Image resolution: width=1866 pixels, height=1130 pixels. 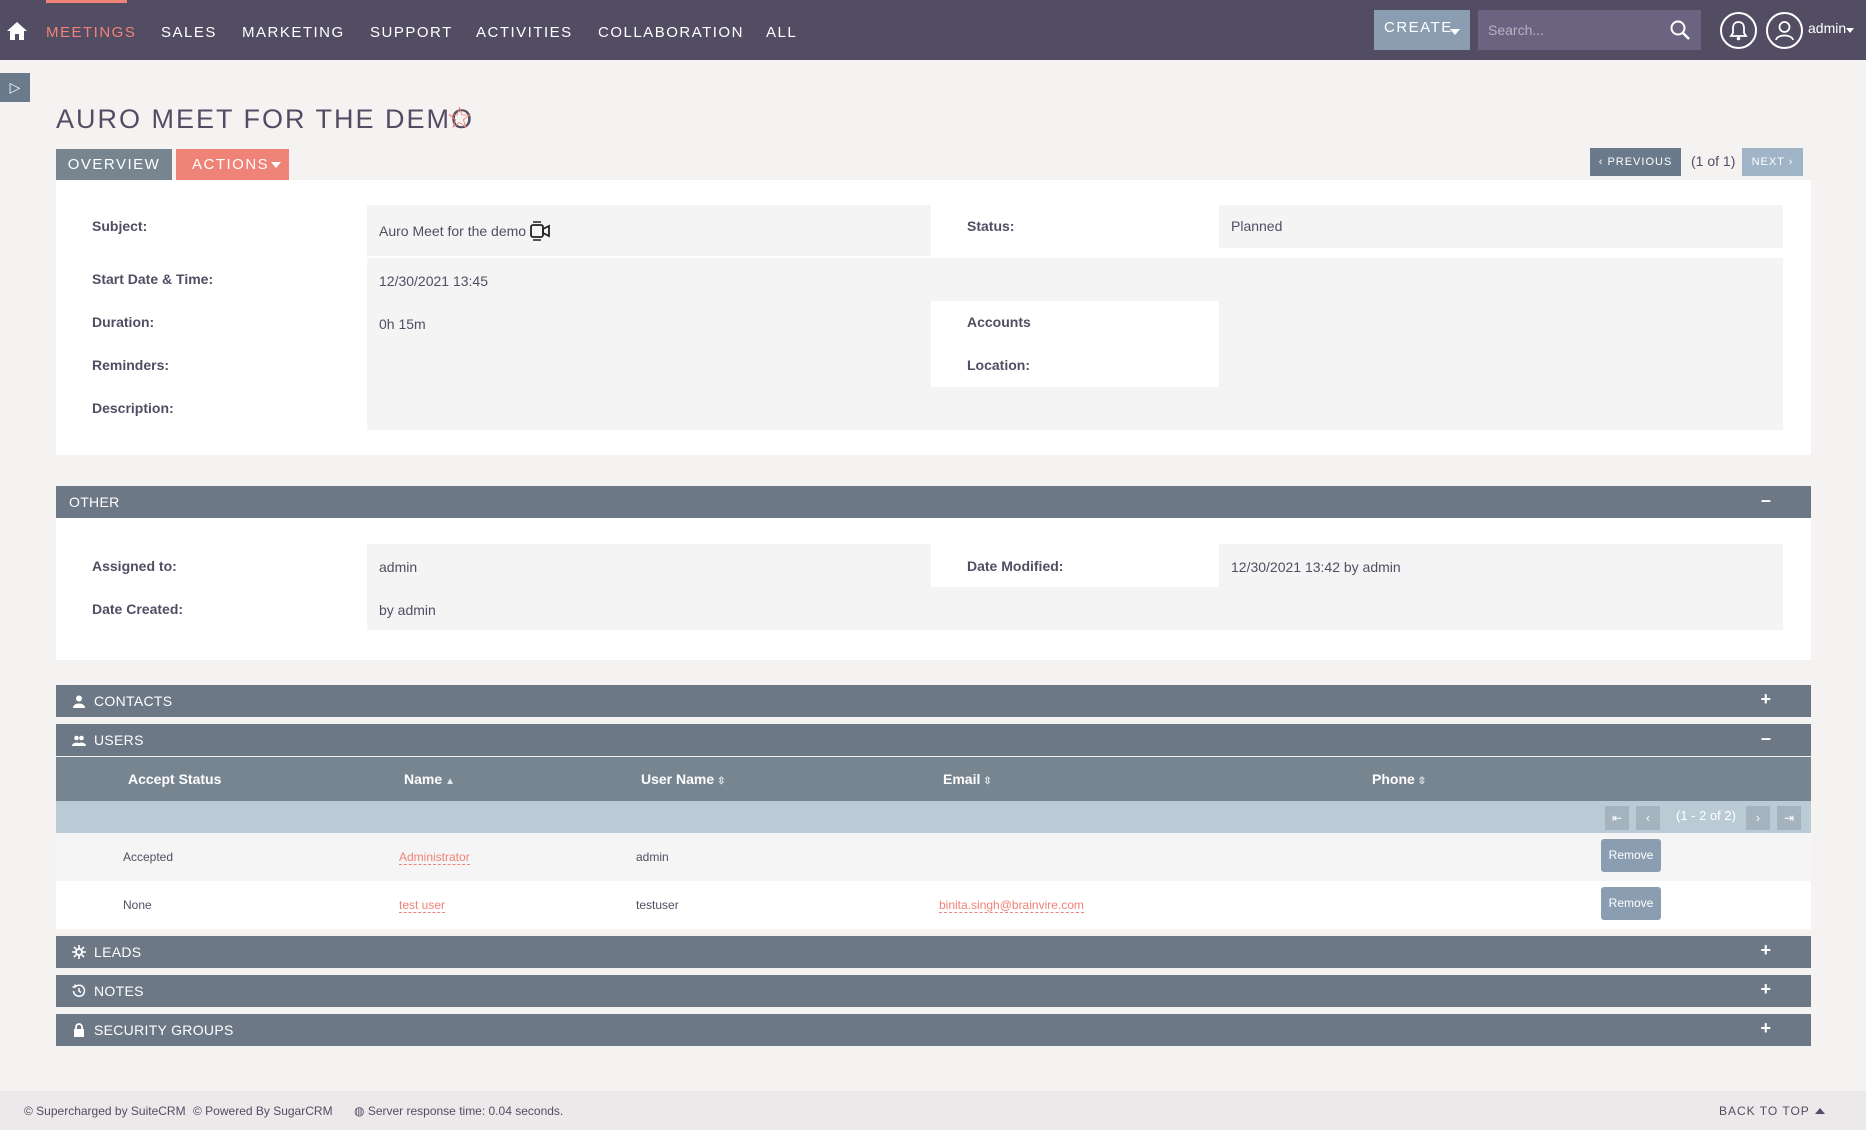 I want to click on user-name-link: Administrator, so click(x=434, y=857).